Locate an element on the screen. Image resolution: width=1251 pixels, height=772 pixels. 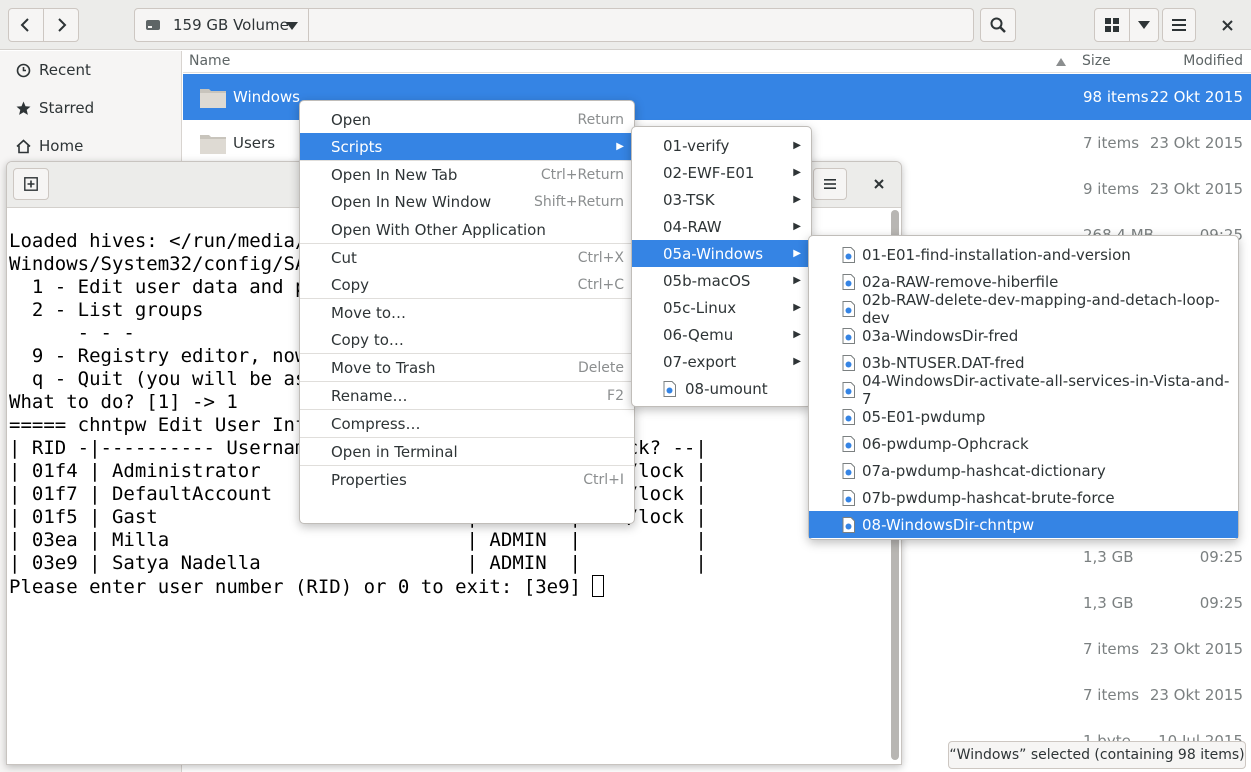
home-icon is located at coordinates (23, 145).